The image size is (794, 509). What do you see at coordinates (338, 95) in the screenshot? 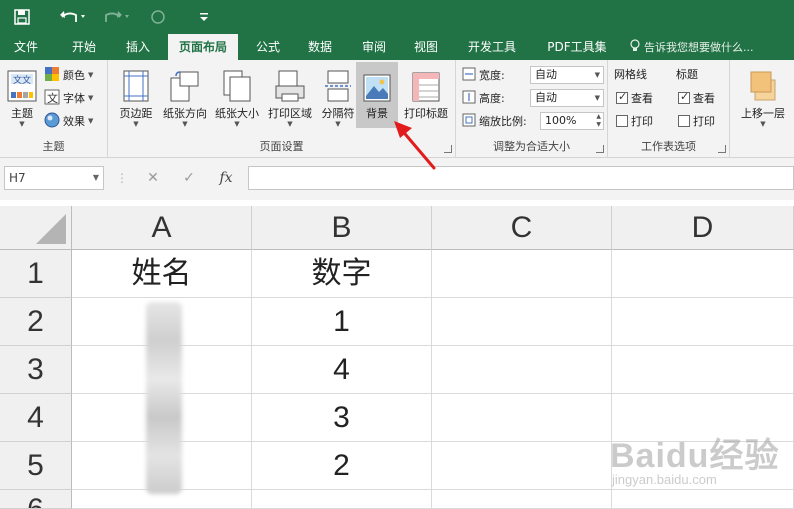
I see `breaks-button: 分隔符 ▼` at bounding box center [338, 95].